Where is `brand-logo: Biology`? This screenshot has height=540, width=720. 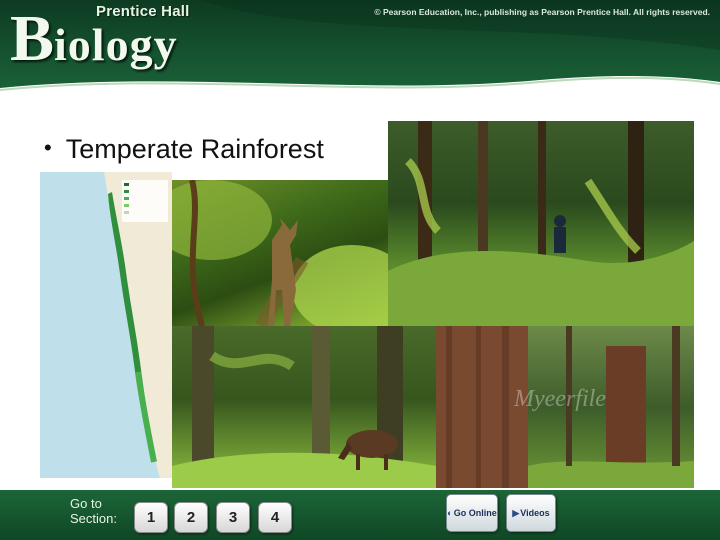
brand-logo: Biology is located at coordinates (94, 39).